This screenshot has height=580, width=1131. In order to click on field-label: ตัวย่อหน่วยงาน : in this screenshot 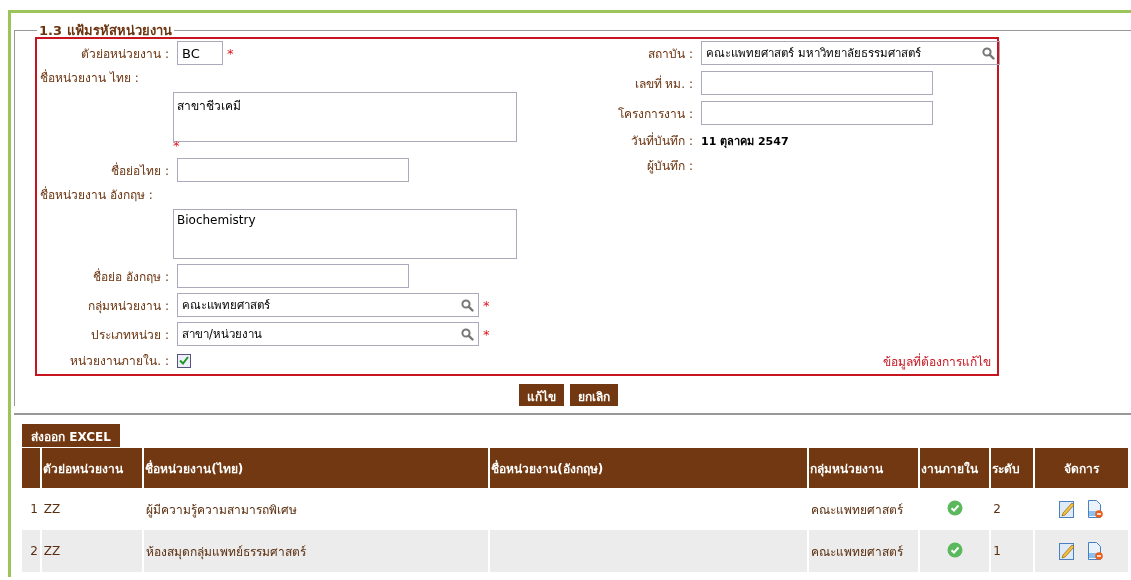, I will do `click(124, 54)`.